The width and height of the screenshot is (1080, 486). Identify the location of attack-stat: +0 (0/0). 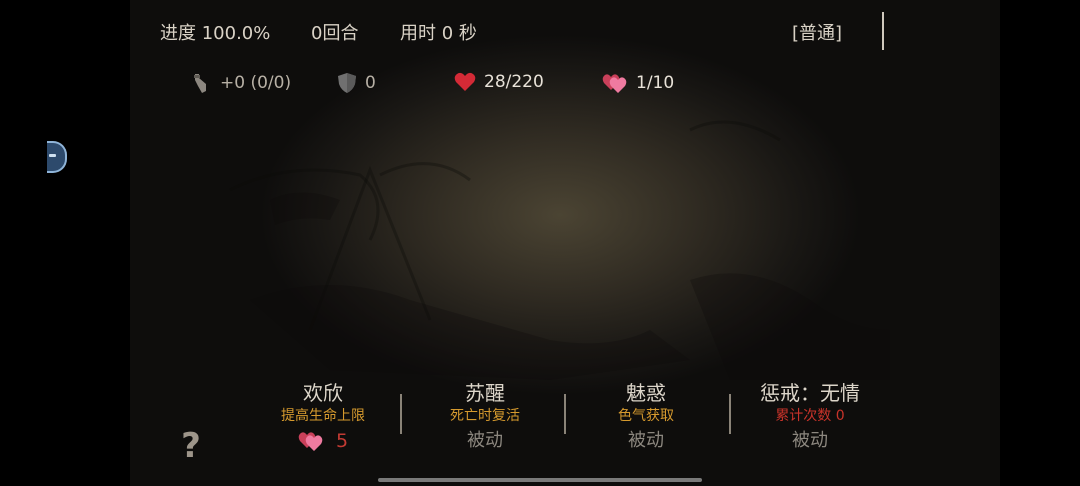
(240, 83).